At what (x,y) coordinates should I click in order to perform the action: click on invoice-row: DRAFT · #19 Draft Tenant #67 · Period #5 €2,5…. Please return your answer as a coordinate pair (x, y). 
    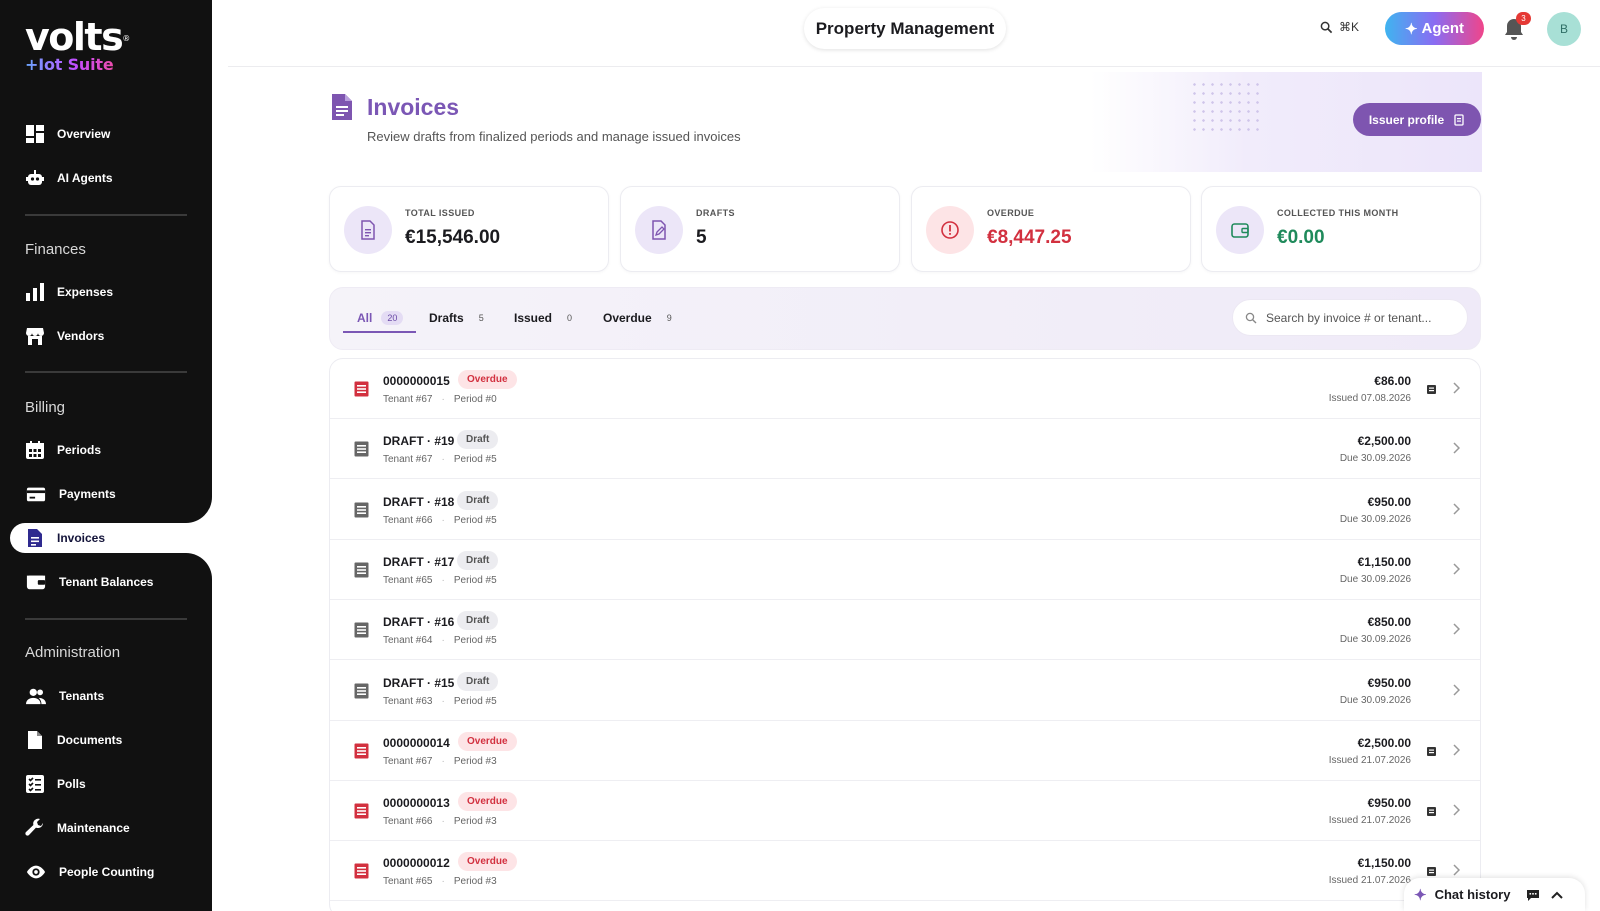
    Looking at the image, I should click on (905, 449).